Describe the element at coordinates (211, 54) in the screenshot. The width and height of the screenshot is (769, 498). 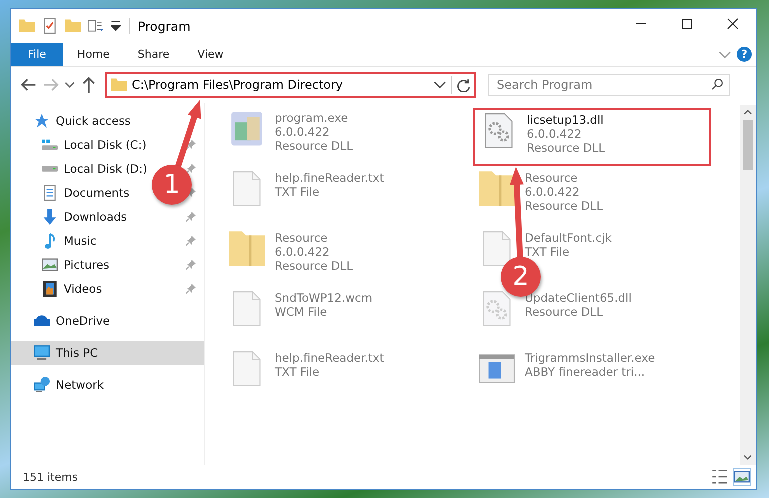
I see `ribbon-tab: View` at that location.